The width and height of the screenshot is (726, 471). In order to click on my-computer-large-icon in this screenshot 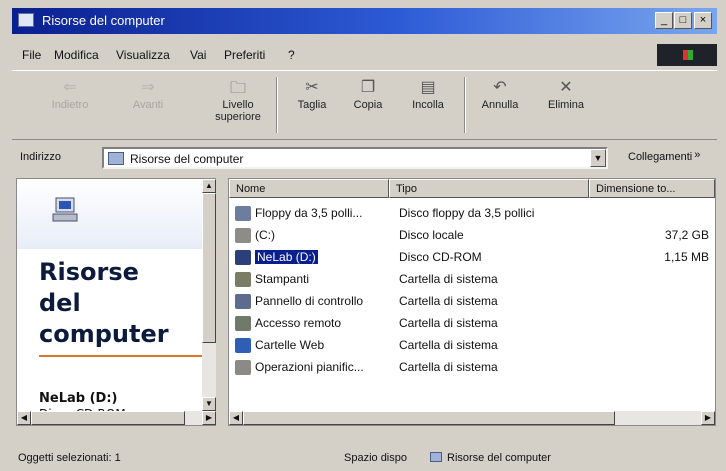, I will do `click(65, 209)`.